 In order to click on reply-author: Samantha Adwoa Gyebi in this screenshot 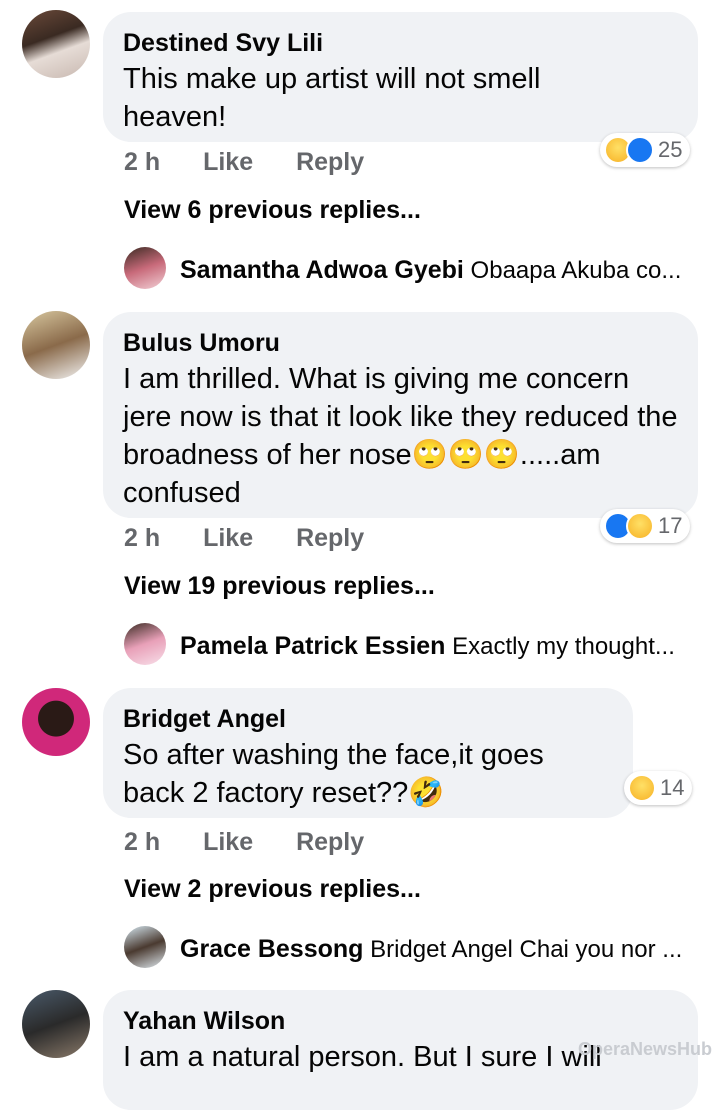, I will do `click(322, 270)`.